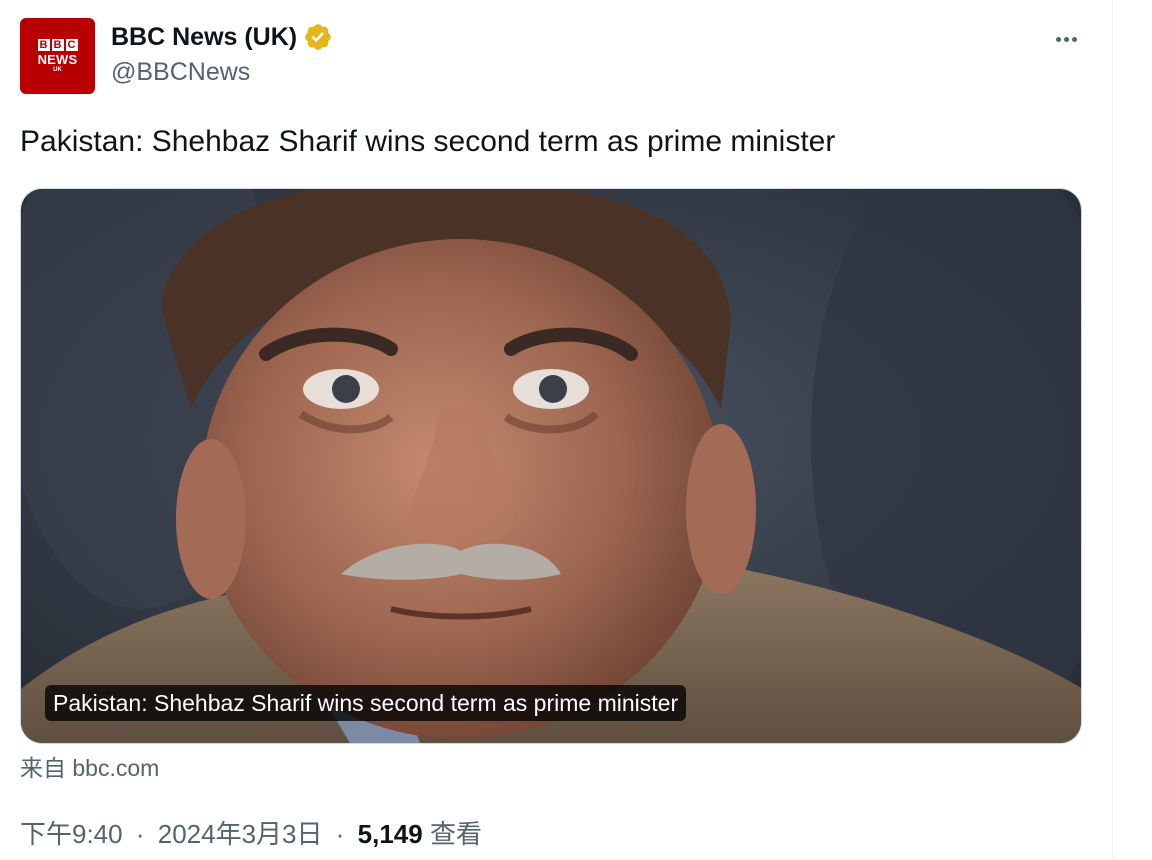  I want to click on verified-badge-icon, so click(318, 37).